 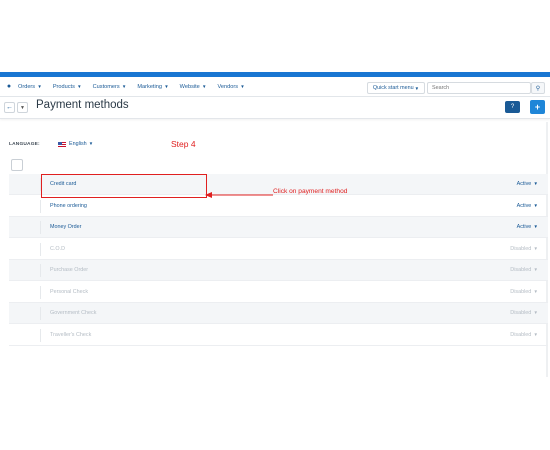 What do you see at coordinates (278, 313) in the screenshot?
I see `payment-method-row: Government Check Disabled ▼` at bounding box center [278, 313].